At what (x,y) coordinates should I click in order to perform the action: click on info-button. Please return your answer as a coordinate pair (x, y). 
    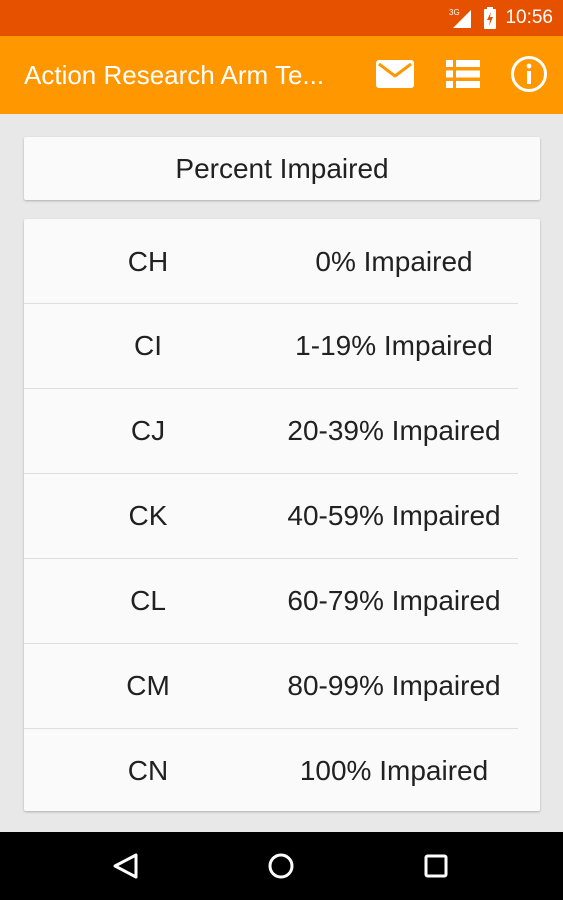
    Looking at the image, I should click on (529, 74).